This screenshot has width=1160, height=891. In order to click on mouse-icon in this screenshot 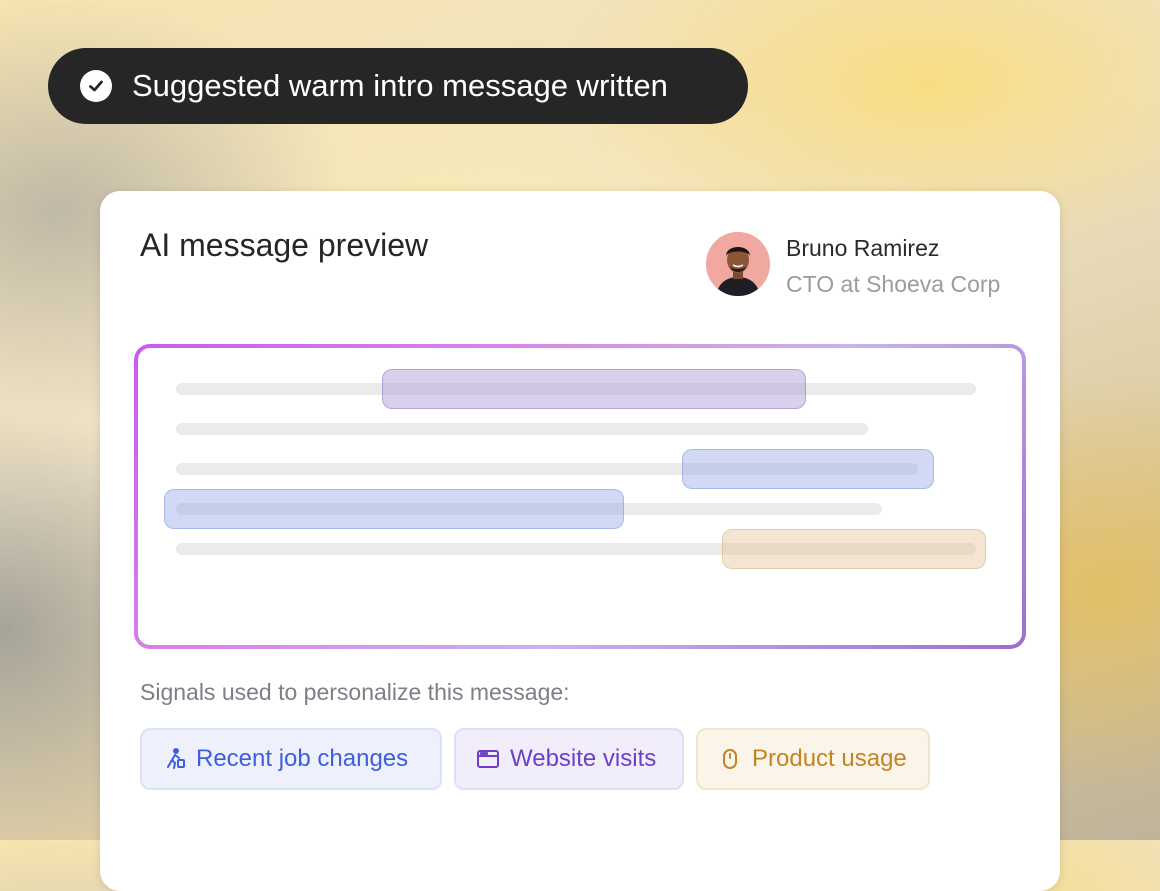, I will do `click(730, 759)`.